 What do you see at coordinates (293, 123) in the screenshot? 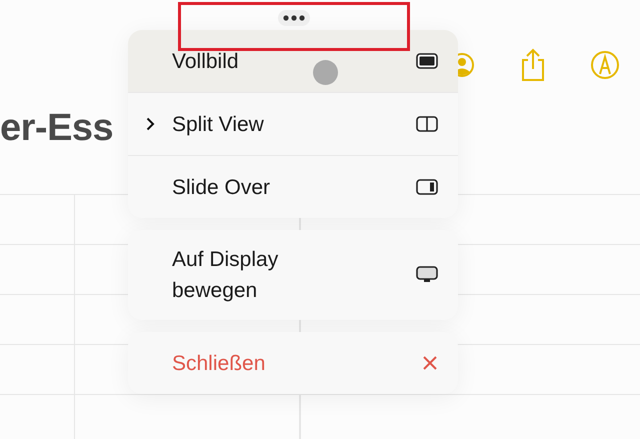
I see `menu-item: Split View` at bounding box center [293, 123].